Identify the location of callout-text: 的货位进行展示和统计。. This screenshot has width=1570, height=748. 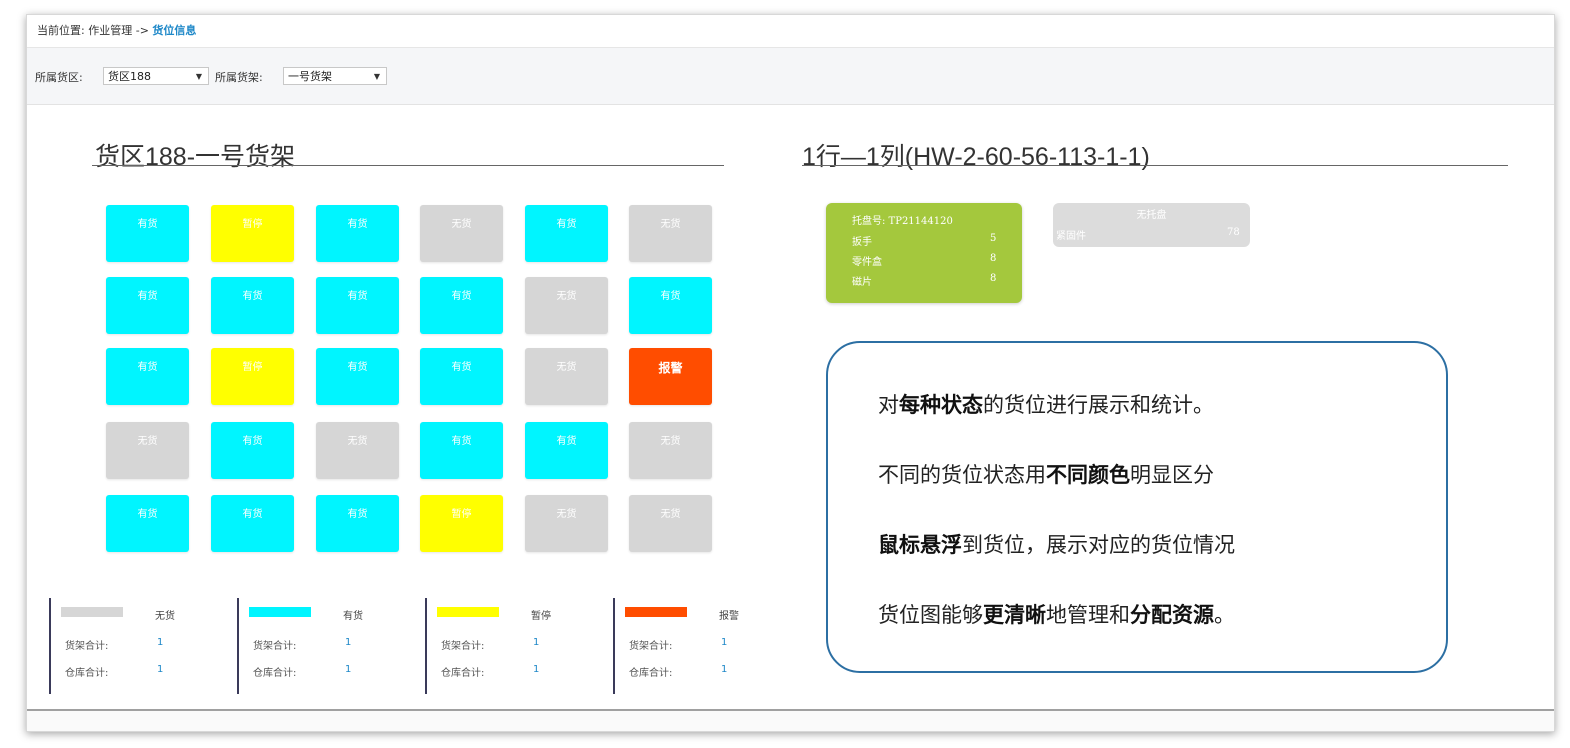
(1098, 405).